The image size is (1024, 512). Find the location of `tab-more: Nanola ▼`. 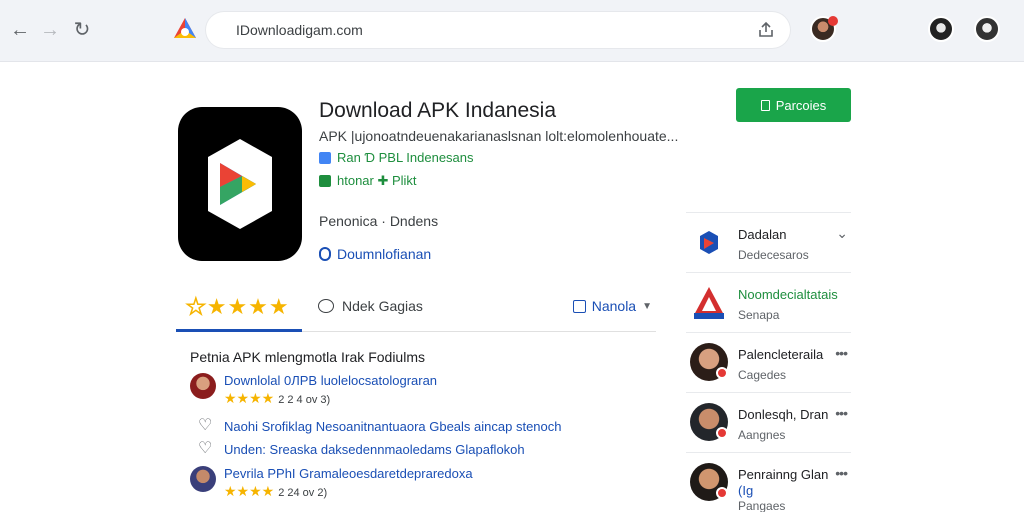

tab-more: Nanola ▼ is located at coordinates (612, 306).